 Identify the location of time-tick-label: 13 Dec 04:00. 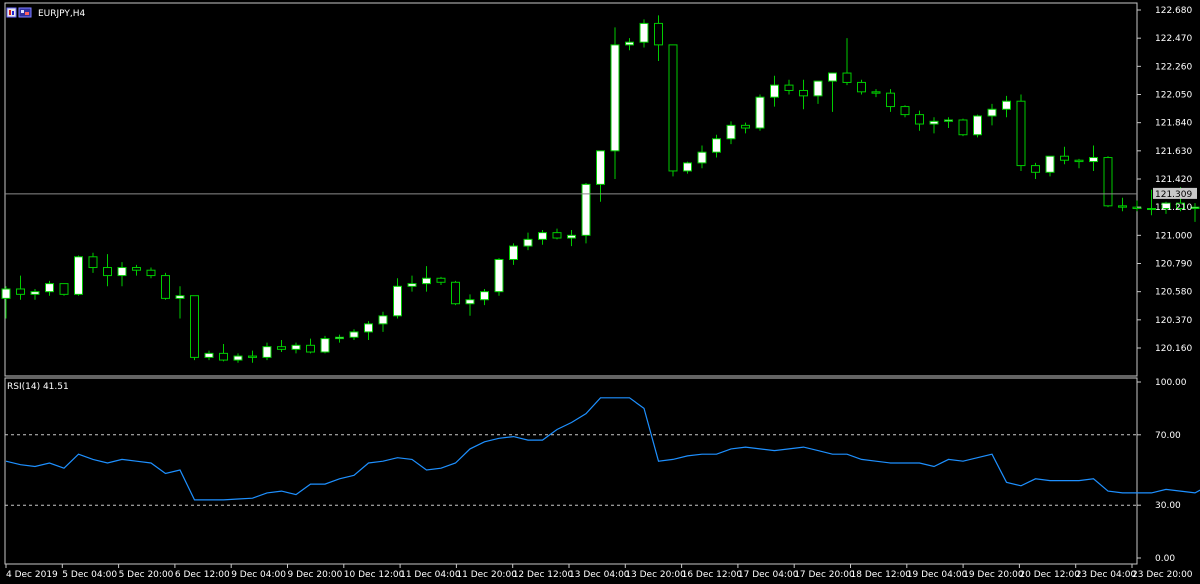
(599, 575).